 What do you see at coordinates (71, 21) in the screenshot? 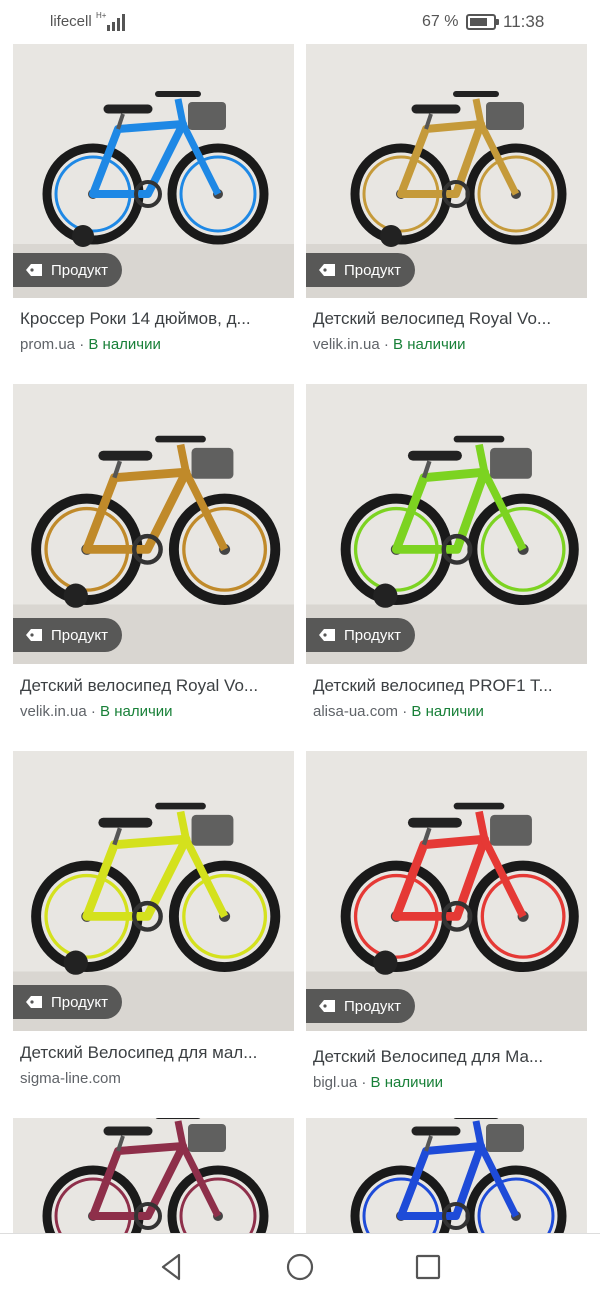
I see `carrier-name: lifecell` at bounding box center [71, 21].